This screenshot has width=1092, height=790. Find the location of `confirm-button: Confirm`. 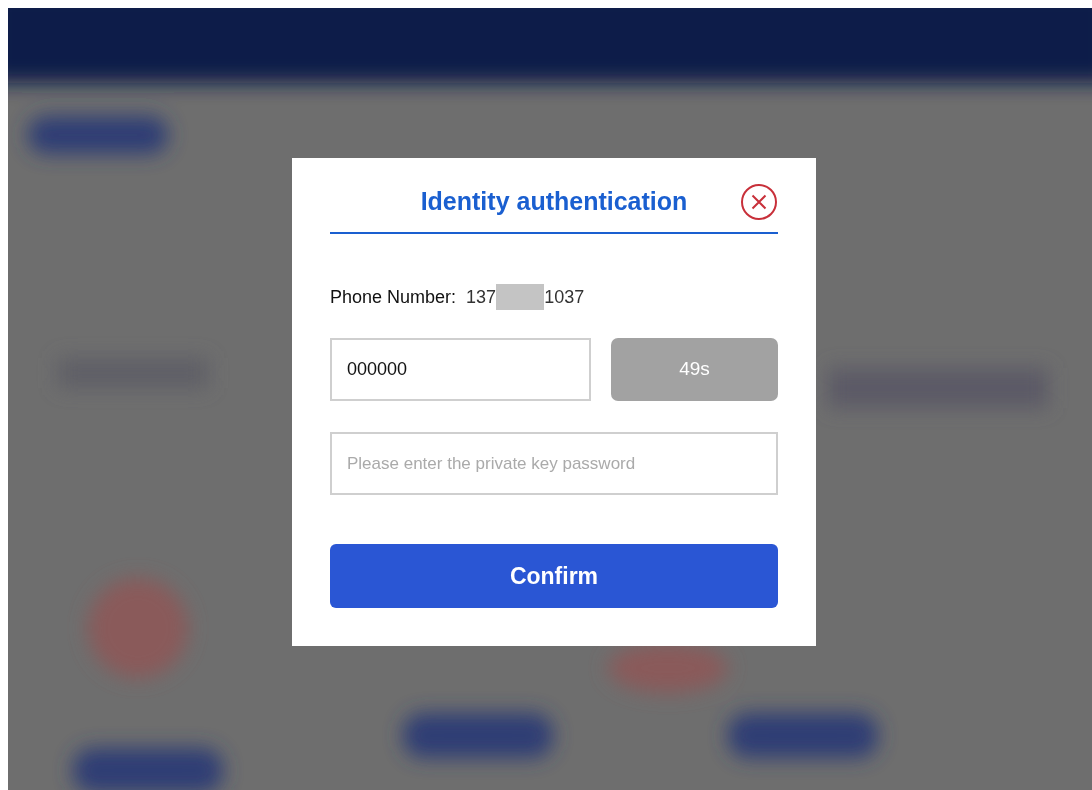

confirm-button: Confirm is located at coordinates (554, 576).